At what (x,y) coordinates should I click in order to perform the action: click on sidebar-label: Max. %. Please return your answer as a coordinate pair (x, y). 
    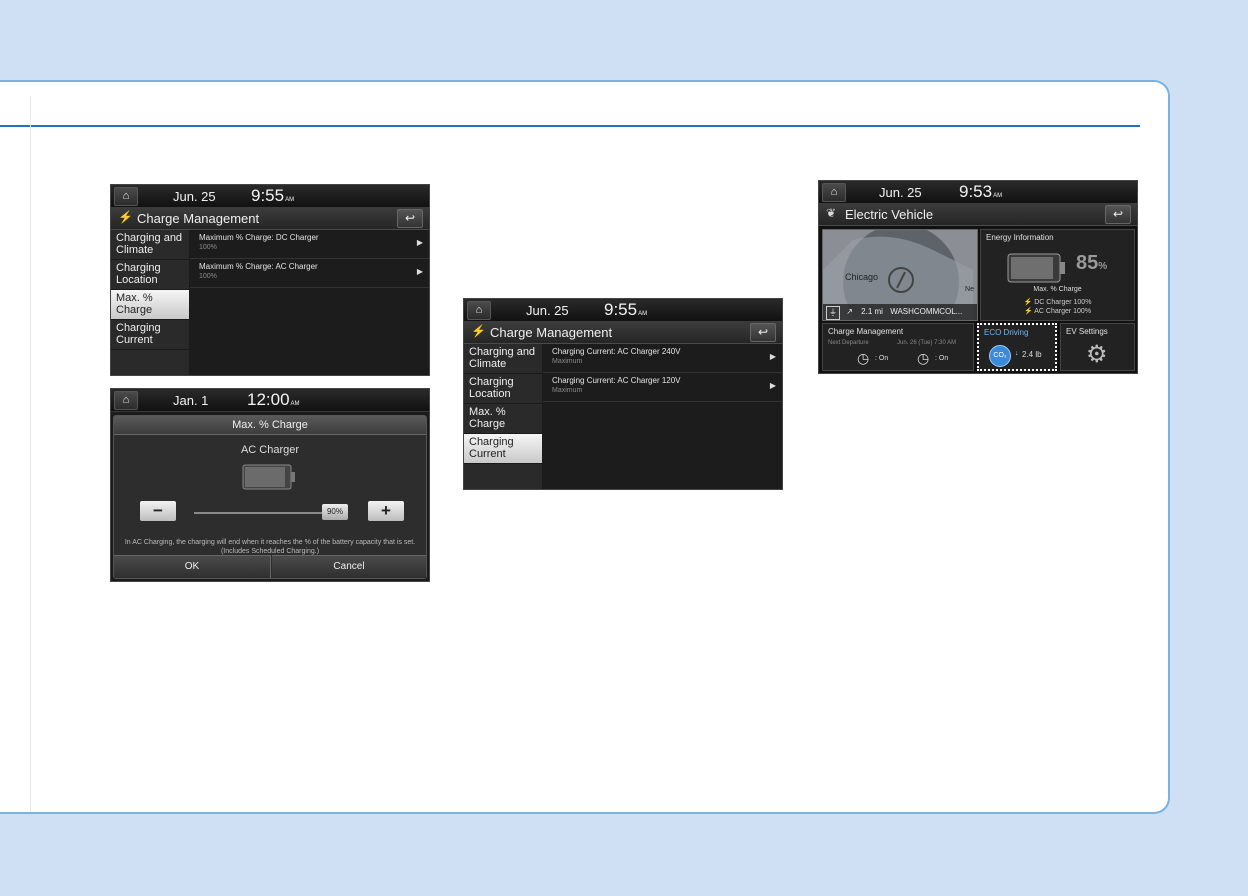
    Looking at the image, I should click on (487, 412).